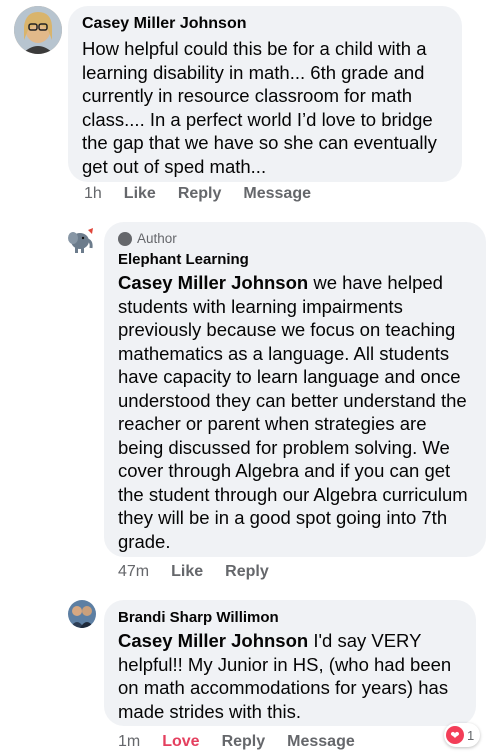 This screenshot has height=756, width=500. Describe the element at coordinates (133, 572) in the screenshot. I see `timestamp: 47m` at that location.